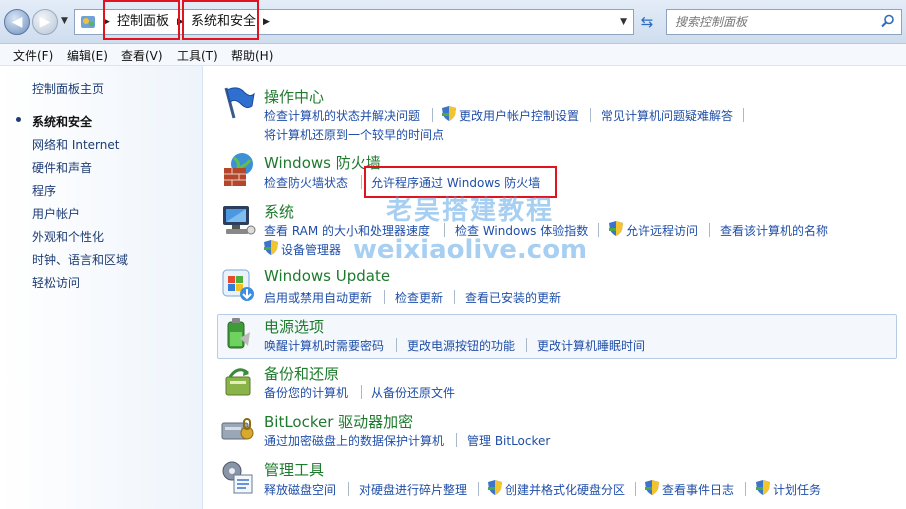  I want to click on control-panel-icon, so click(88, 22).